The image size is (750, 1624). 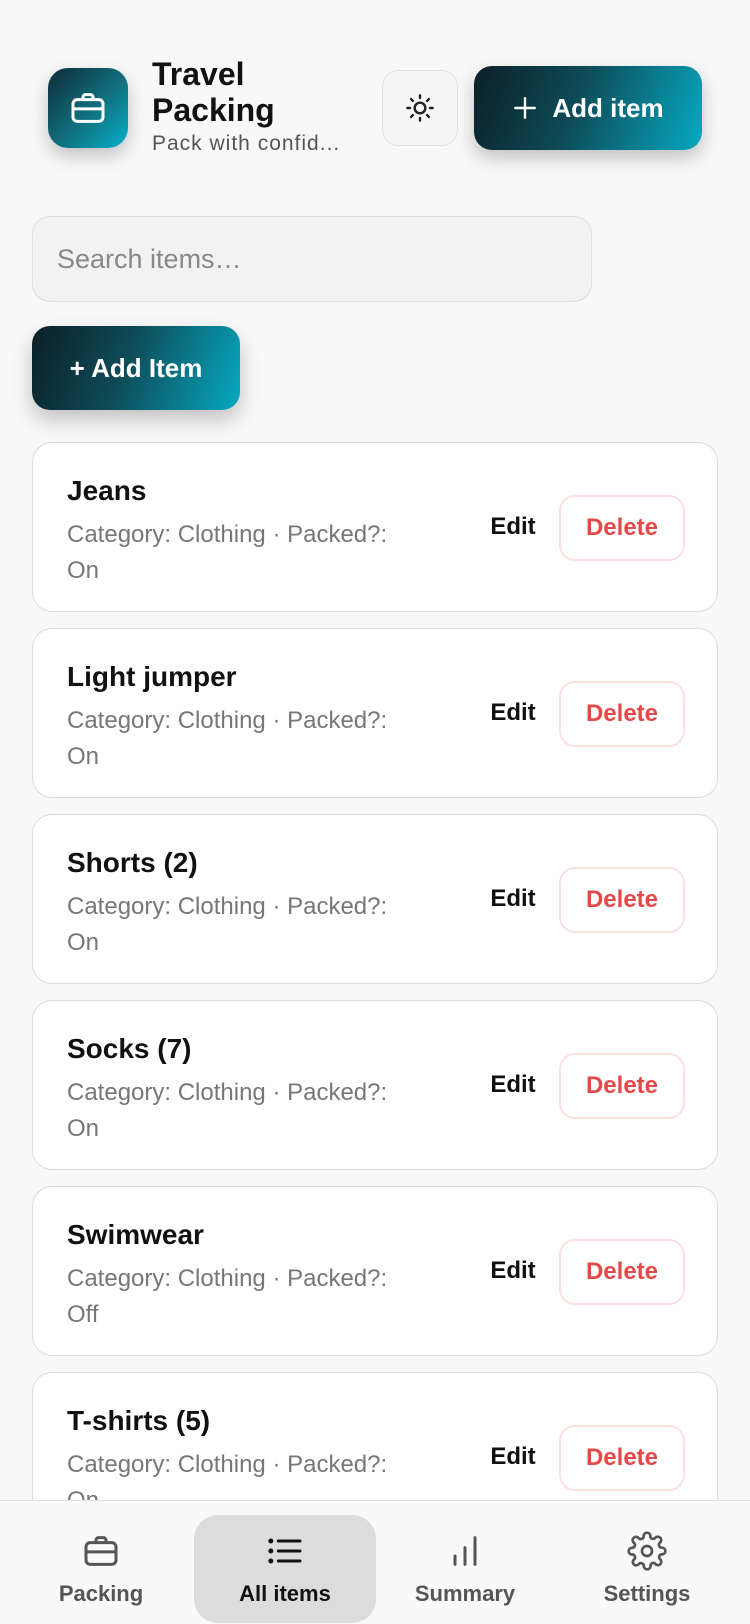 I want to click on nav-label: Summary, so click(x=465, y=1593).